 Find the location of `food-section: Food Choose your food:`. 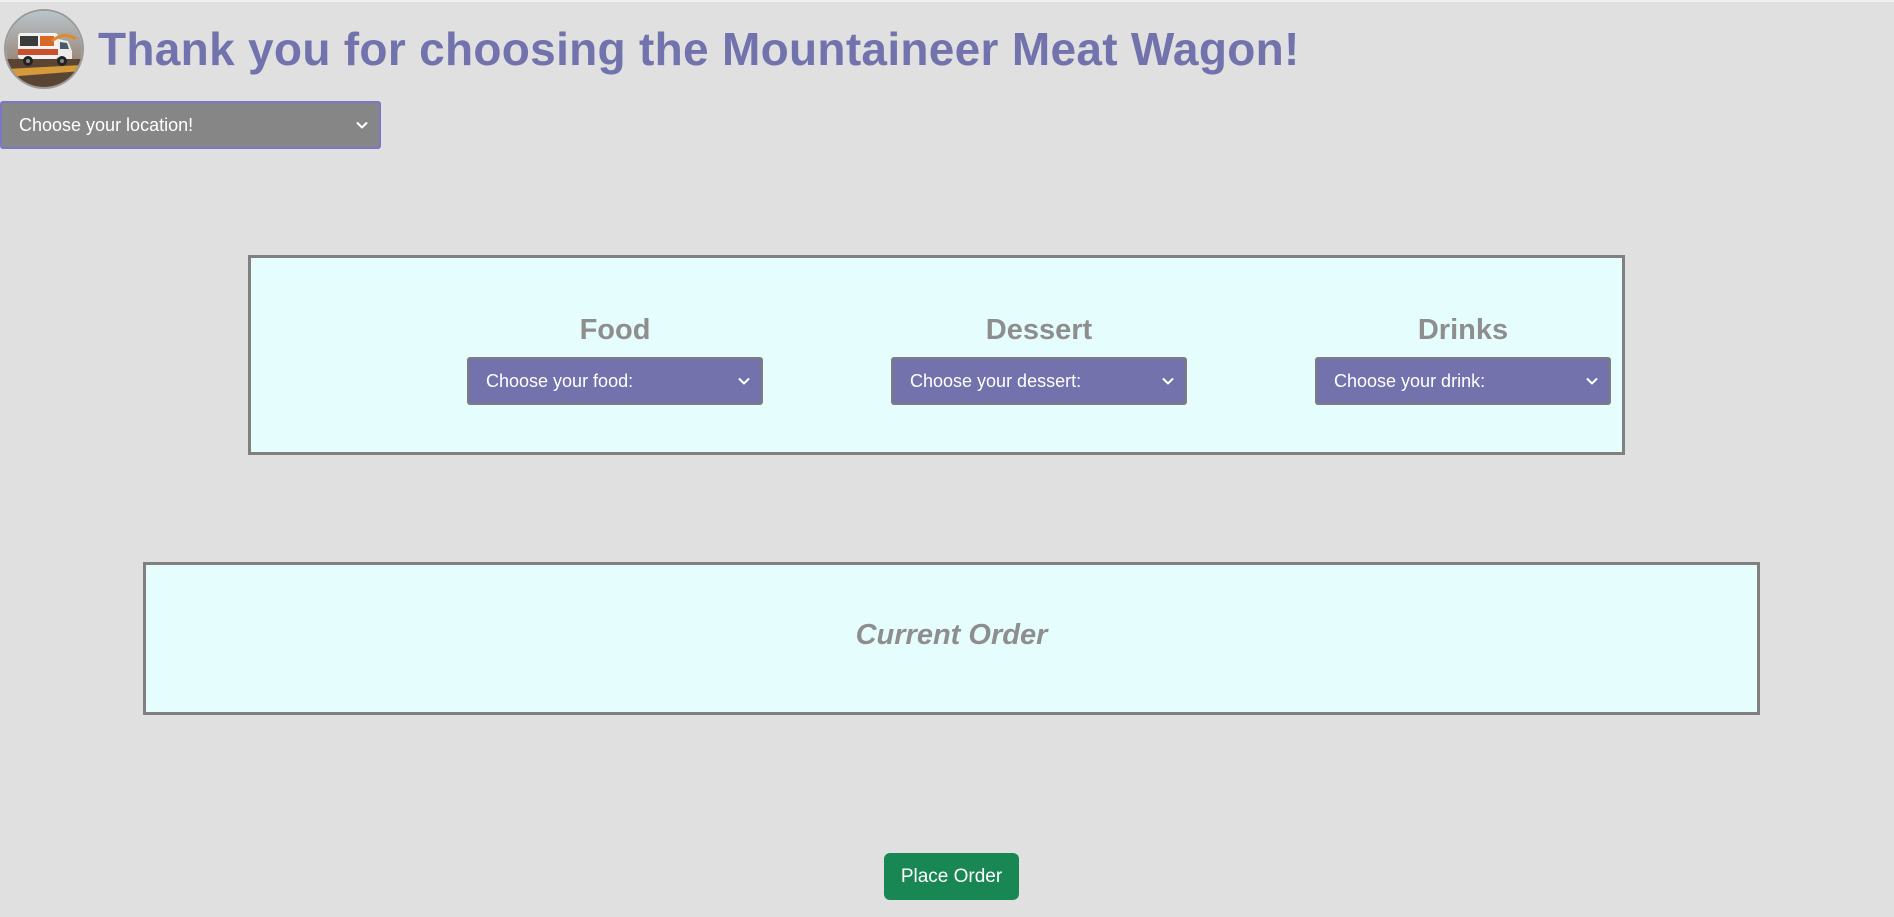

food-section: Food Choose your food: is located at coordinates (615, 358).